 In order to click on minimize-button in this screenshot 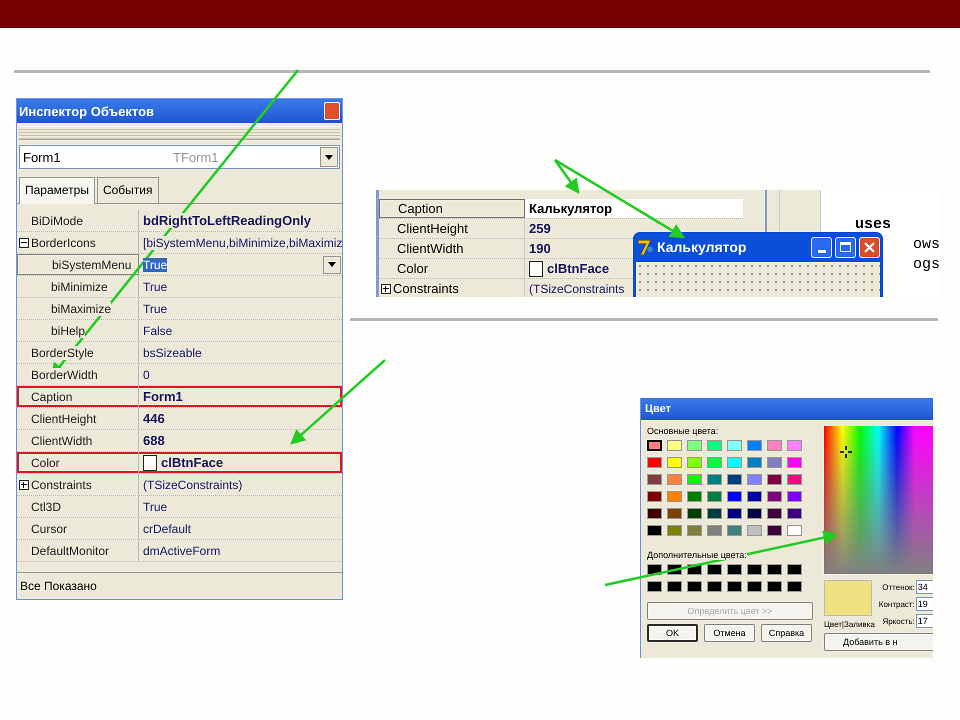, I will do `click(821, 247)`.